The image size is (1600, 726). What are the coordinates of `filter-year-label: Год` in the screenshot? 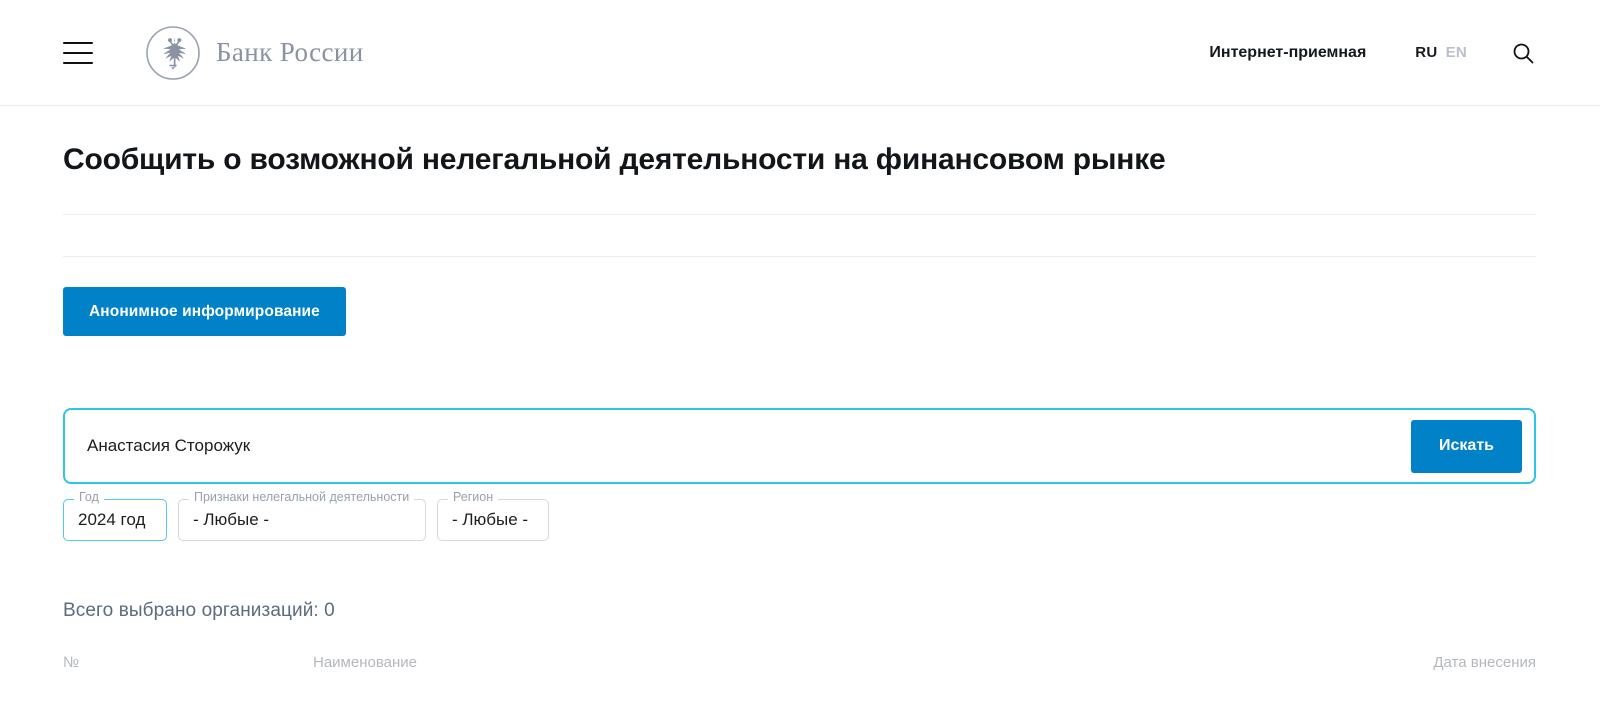 It's located at (89, 497).